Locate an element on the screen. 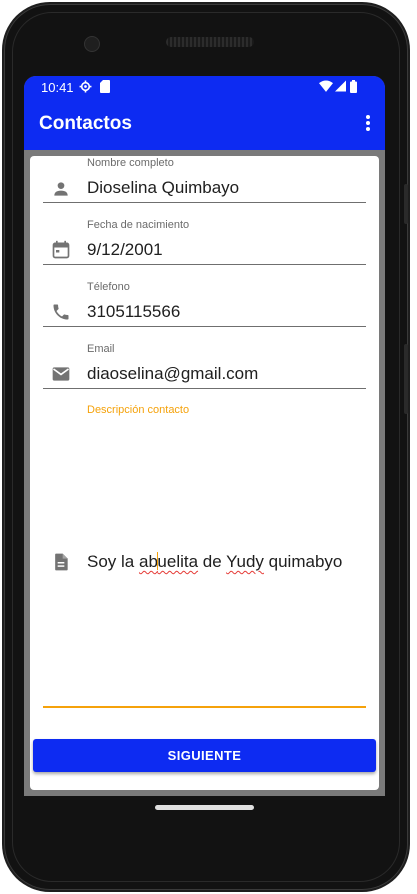 This screenshot has height=894, width=417. misspelled-word: Yudy is located at coordinates (245, 561).